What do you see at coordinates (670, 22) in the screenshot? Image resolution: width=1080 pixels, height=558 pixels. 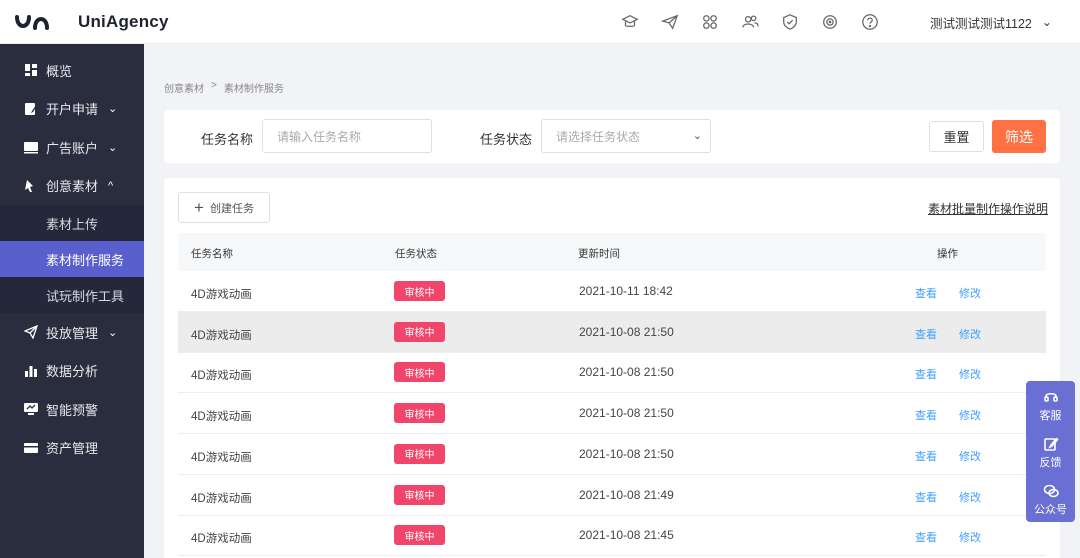 I see `paper-plane-icon` at bounding box center [670, 22].